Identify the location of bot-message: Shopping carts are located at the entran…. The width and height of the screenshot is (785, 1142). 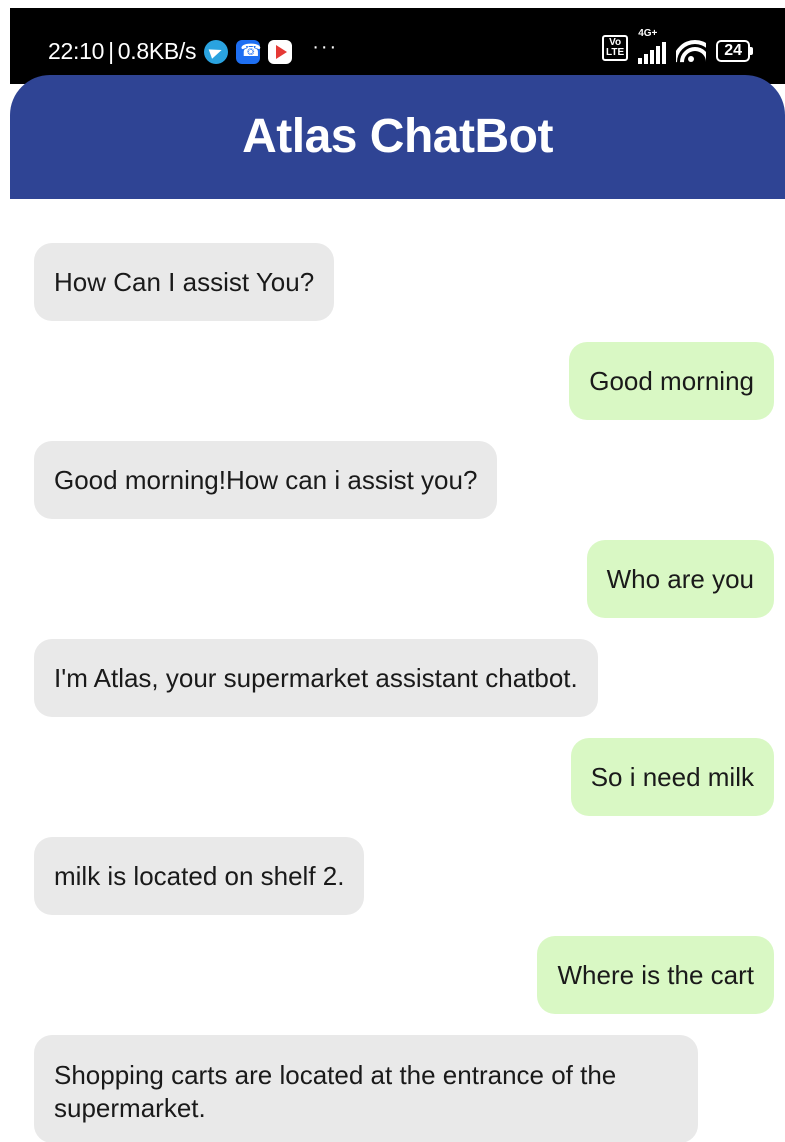
(366, 1088).